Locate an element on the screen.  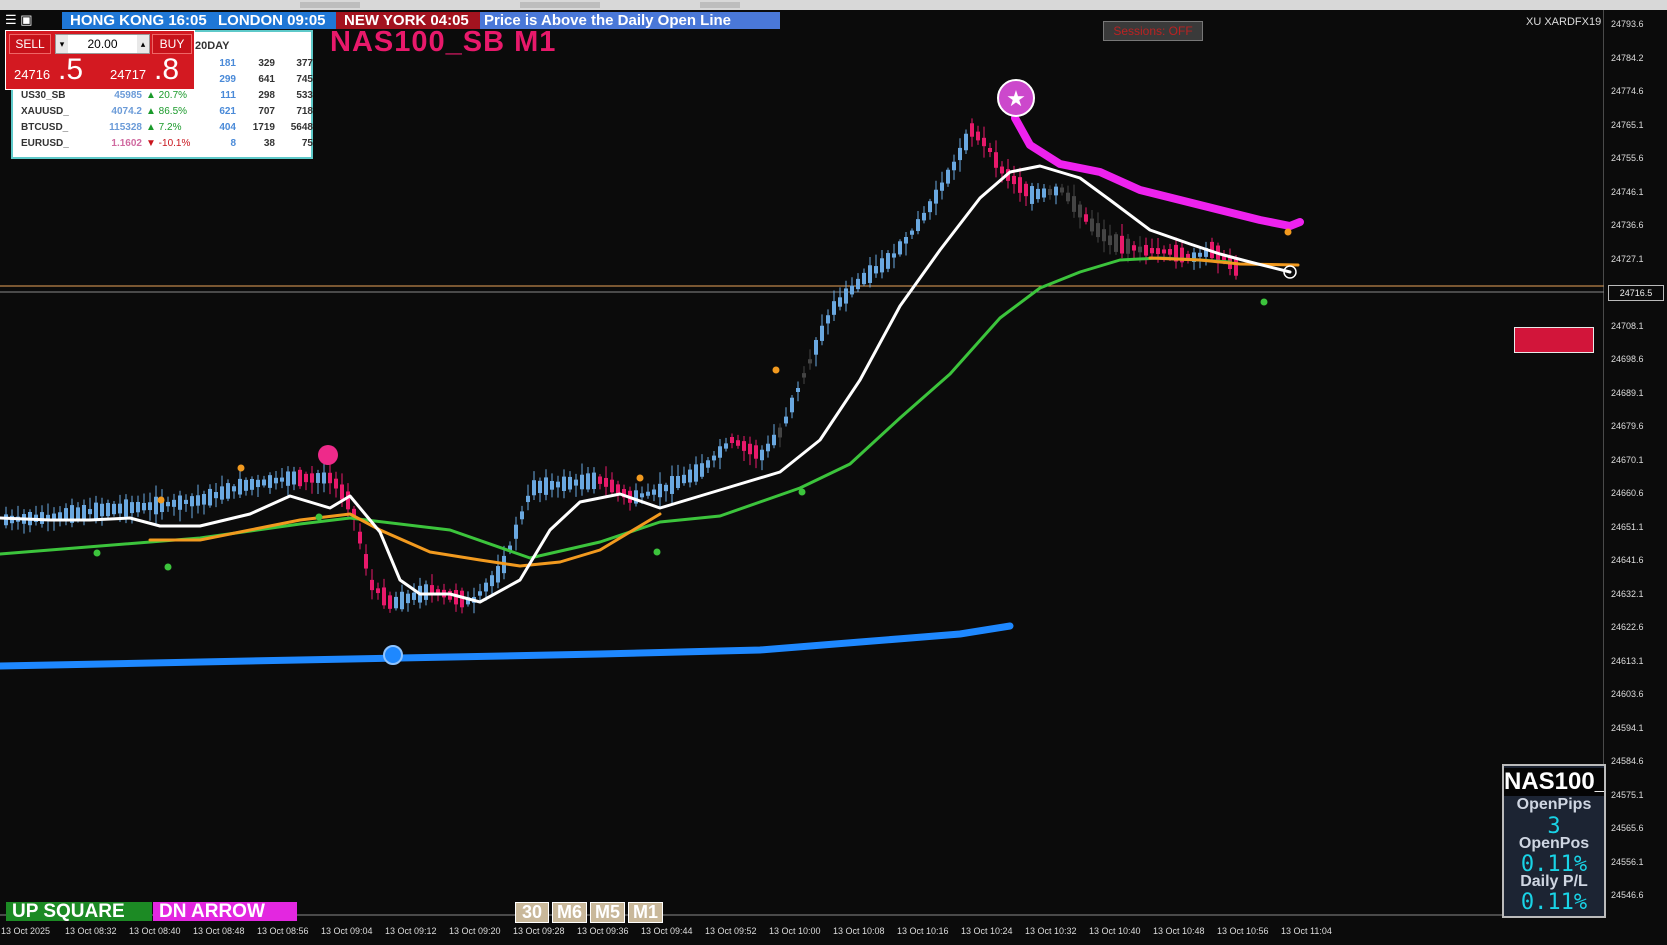
window-menu-icon: ☰ ▣ is located at coordinates (19, 20).